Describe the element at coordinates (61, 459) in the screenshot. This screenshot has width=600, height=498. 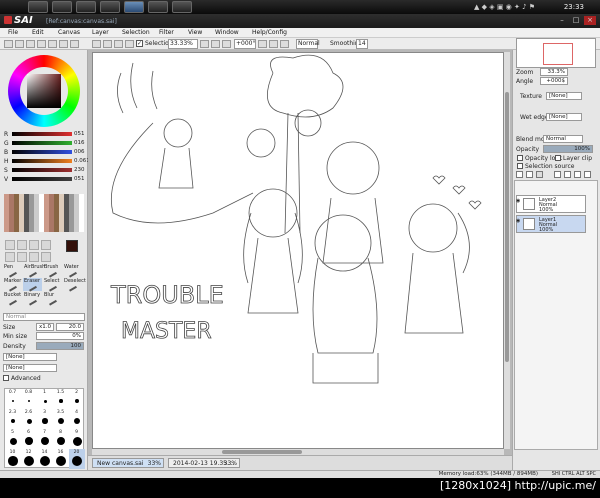
I see `brush-size-cell: 16` at that location.